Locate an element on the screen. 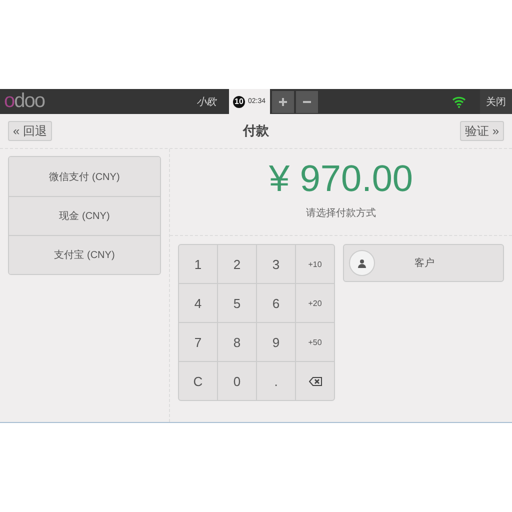  user-name: 小欧 is located at coordinates (207, 102).